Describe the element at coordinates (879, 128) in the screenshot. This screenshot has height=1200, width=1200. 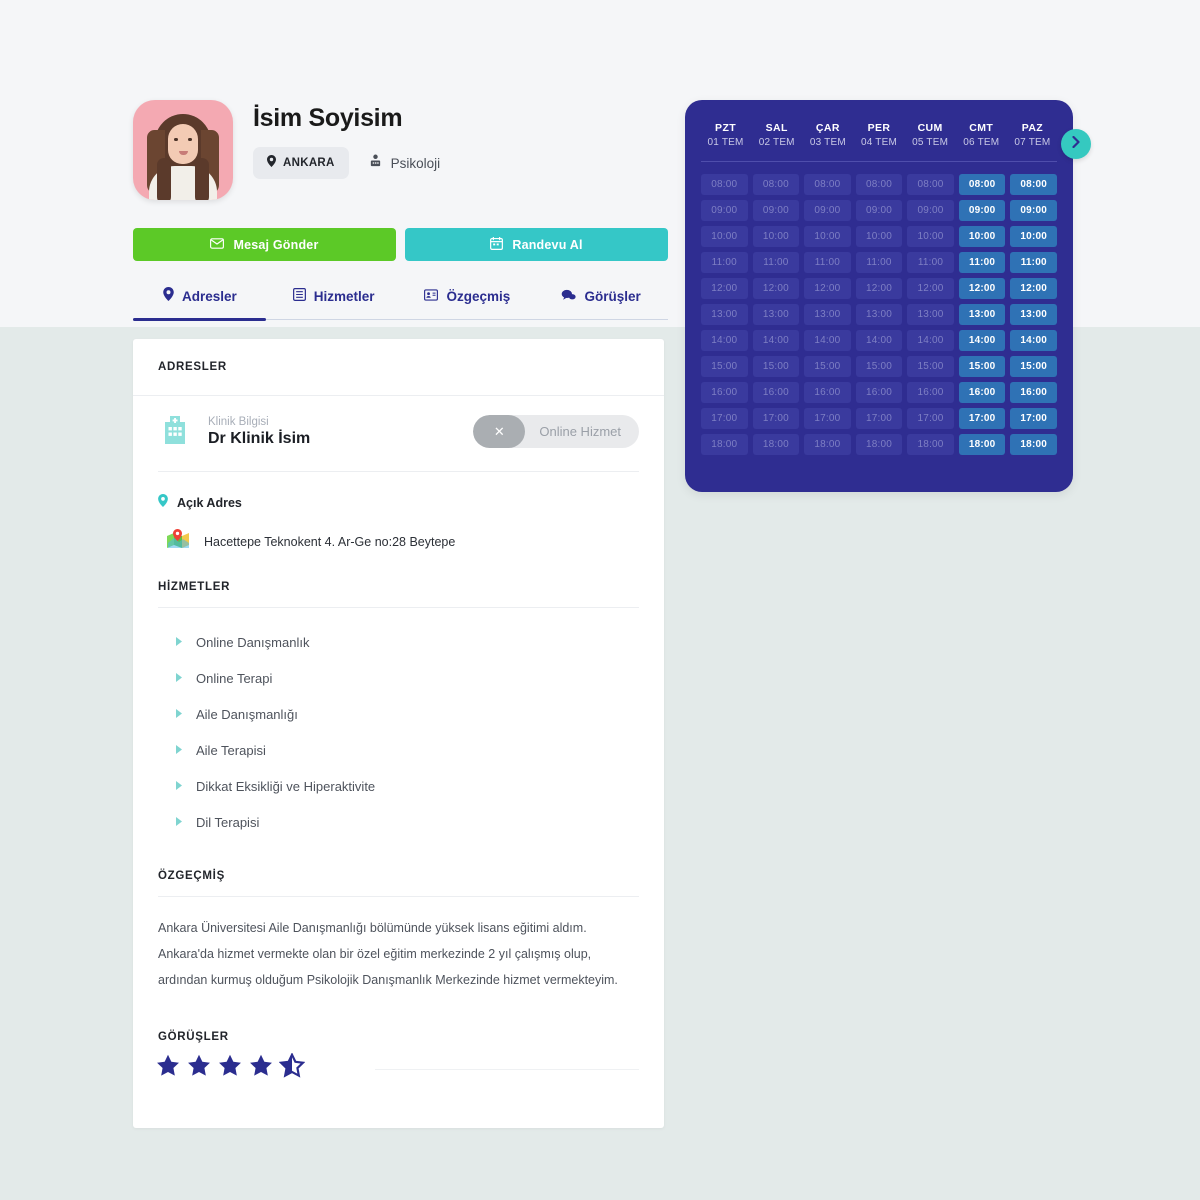
I see `day-name: PER` at that location.